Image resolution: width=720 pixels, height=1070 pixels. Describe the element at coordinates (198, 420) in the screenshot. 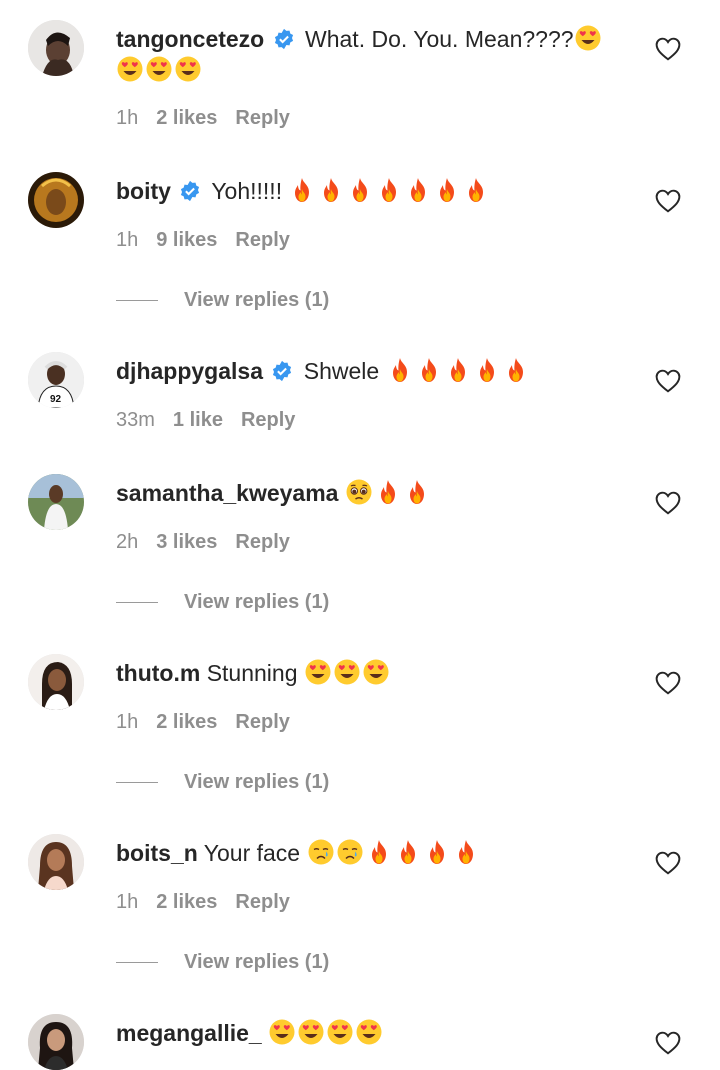

I see `likes-count: 1 like` at that location.